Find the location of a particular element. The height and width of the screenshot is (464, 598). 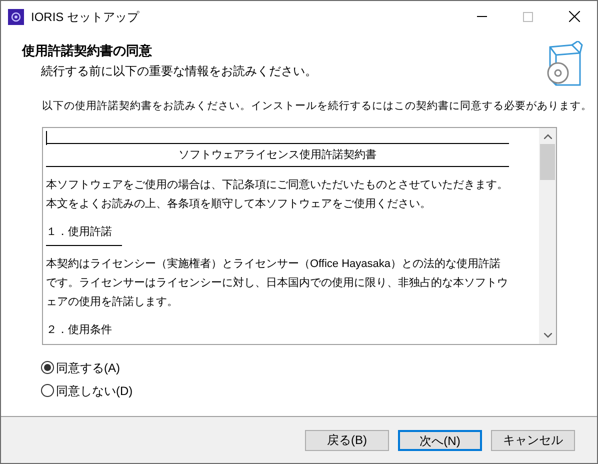

window-title: IORIS セットアップ is located at coordinates (85, 17).